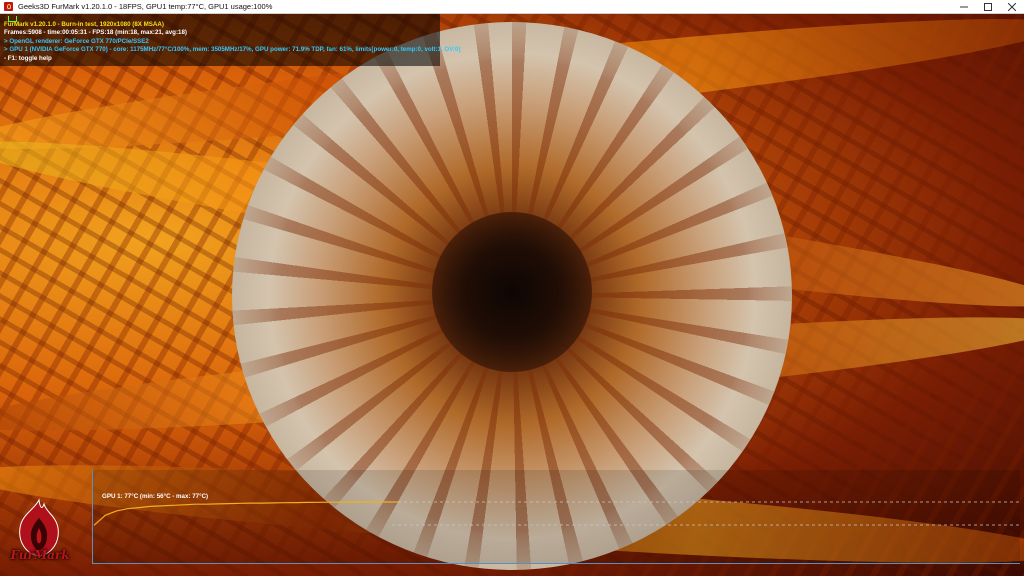 This screenshot has height=576, width=1024. Describe the element at coordinates (40, 555) in the screenshot. I see `logo-text: FurMark` at that location.